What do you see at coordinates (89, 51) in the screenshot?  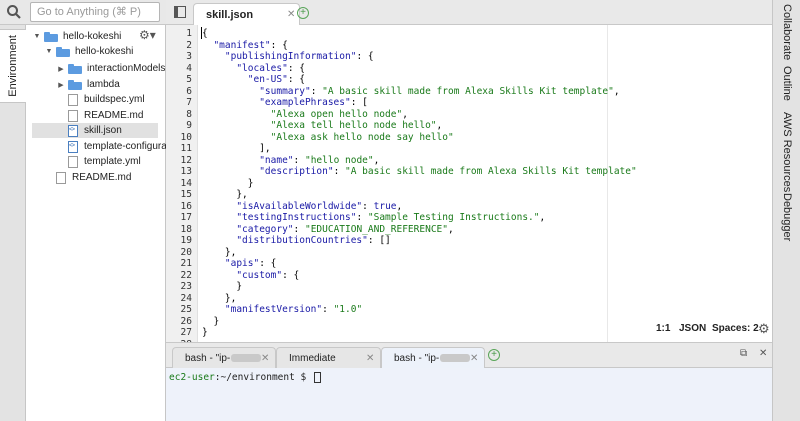 I see `tree-item-project-folder: ▼ hello-kokeshi` at bounding box center [89, 51].